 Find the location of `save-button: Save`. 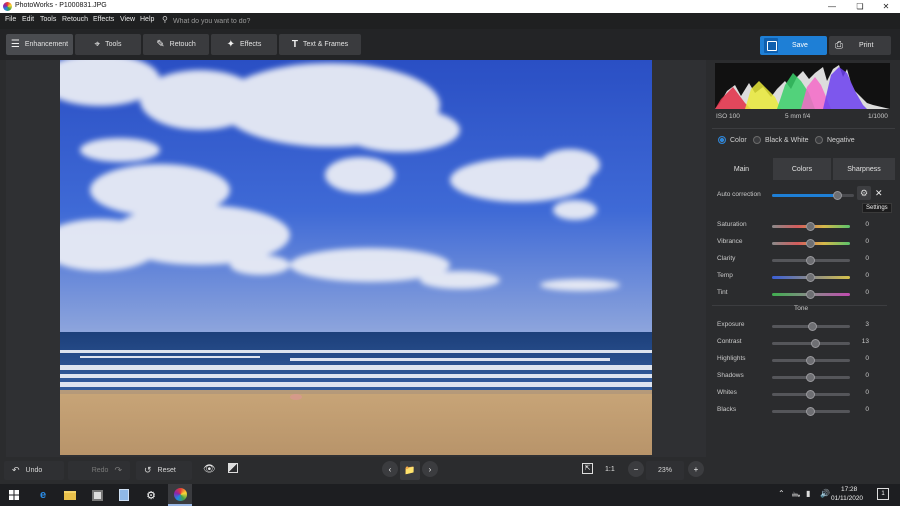

save-button: Save is located at coordinates (793, 45).